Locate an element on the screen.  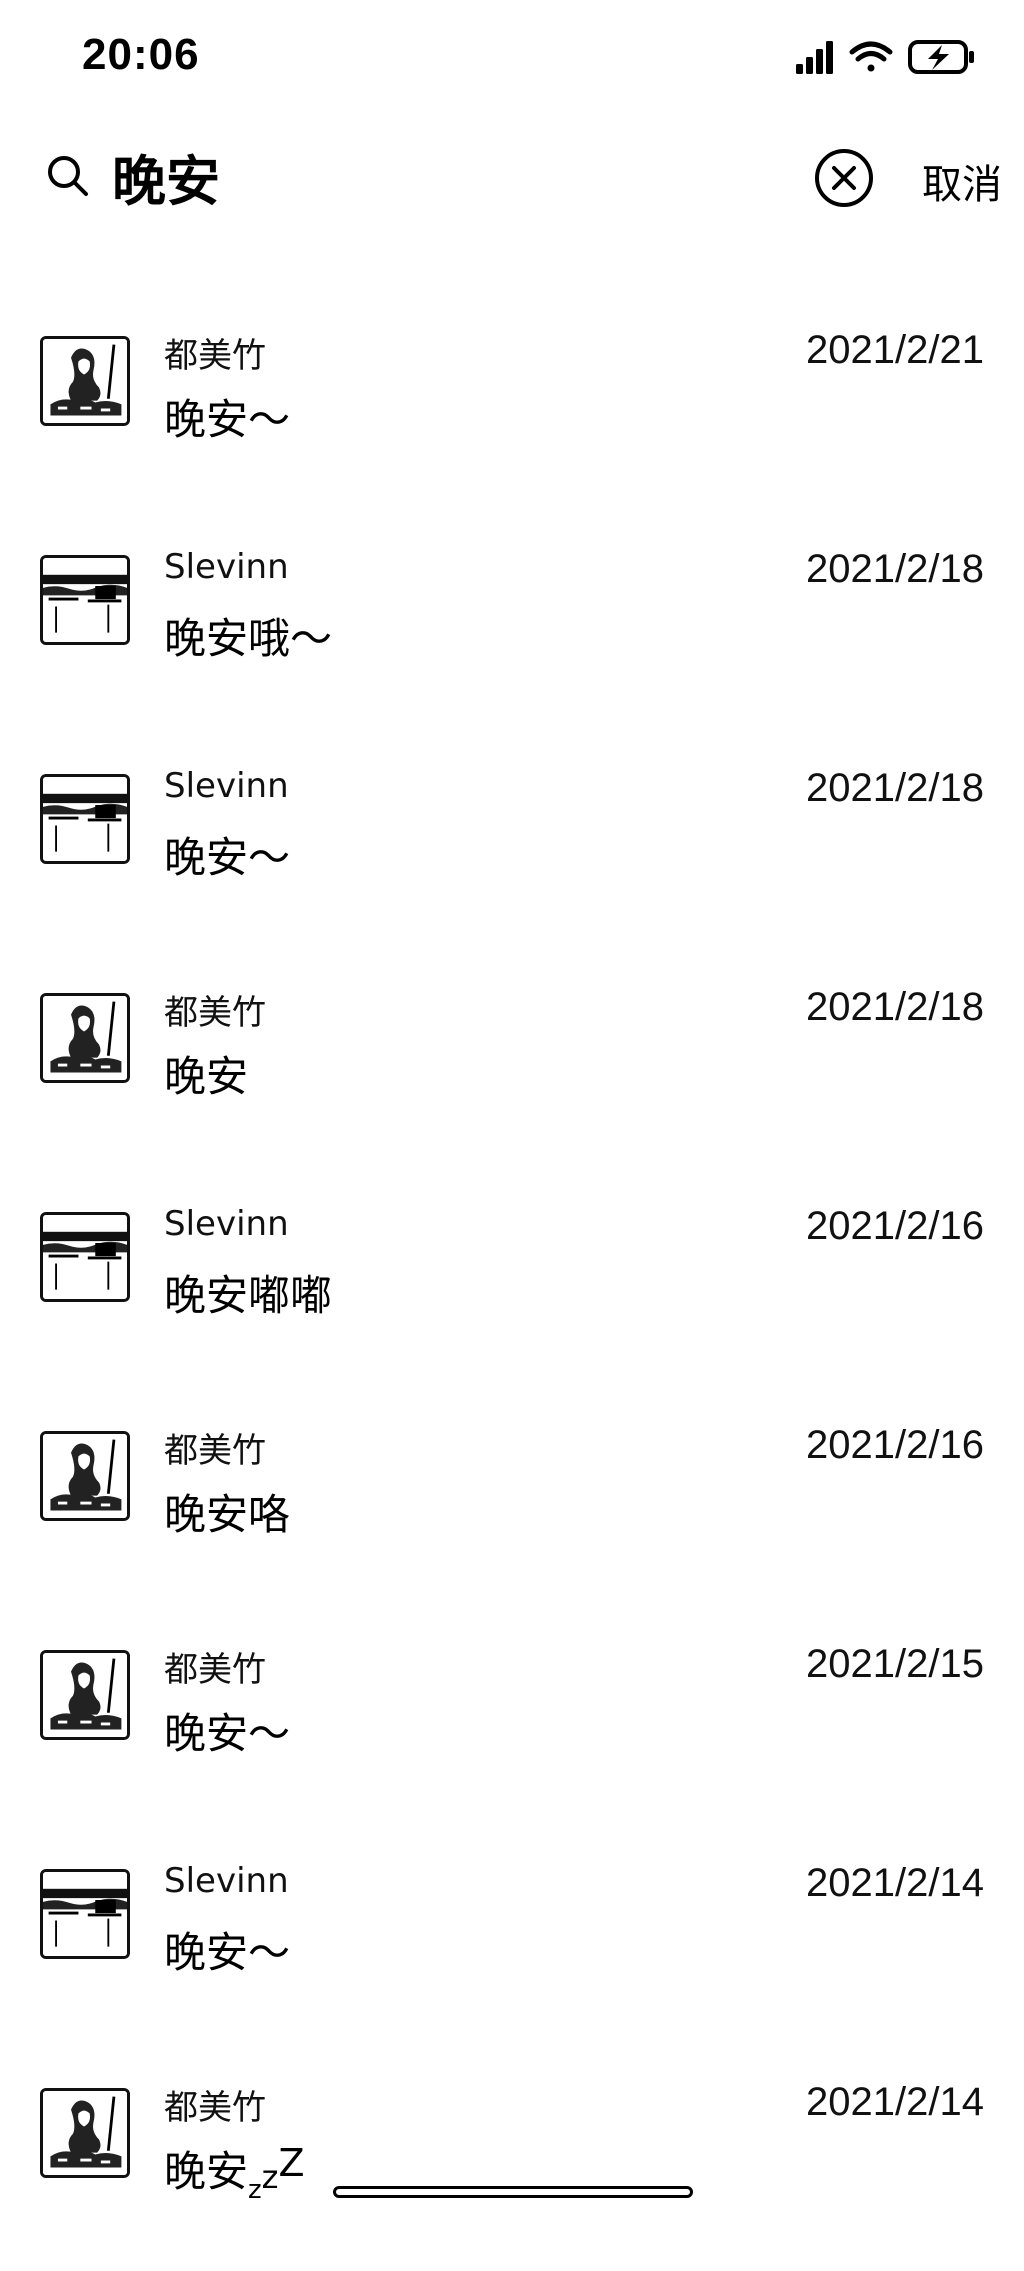
search-result-row: Slevinn 晚安～ 2021/2/14 is located at coordinates (512, 1942).